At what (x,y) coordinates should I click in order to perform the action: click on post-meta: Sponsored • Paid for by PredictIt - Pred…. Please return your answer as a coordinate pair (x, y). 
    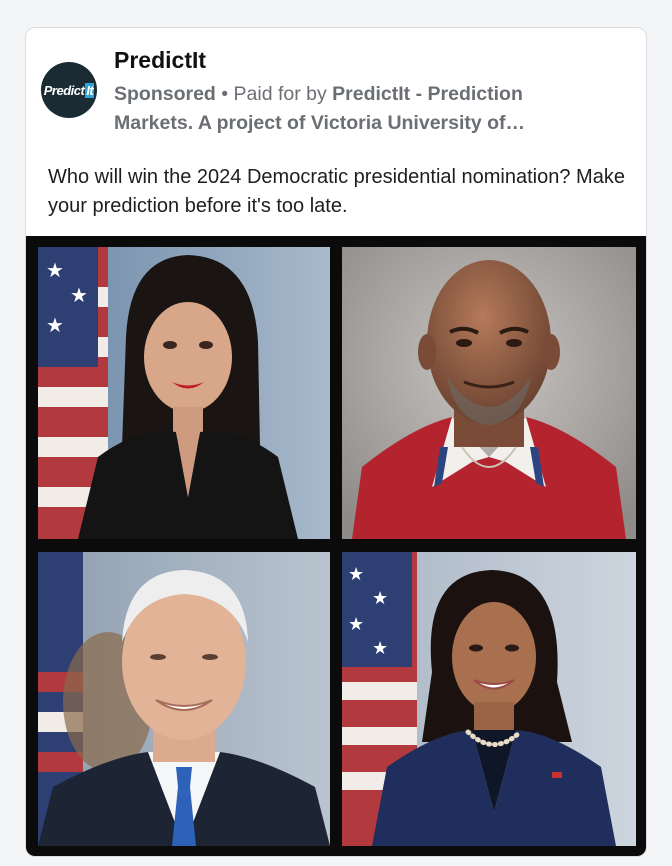
    Looking at the image, I should click on (374, 109).